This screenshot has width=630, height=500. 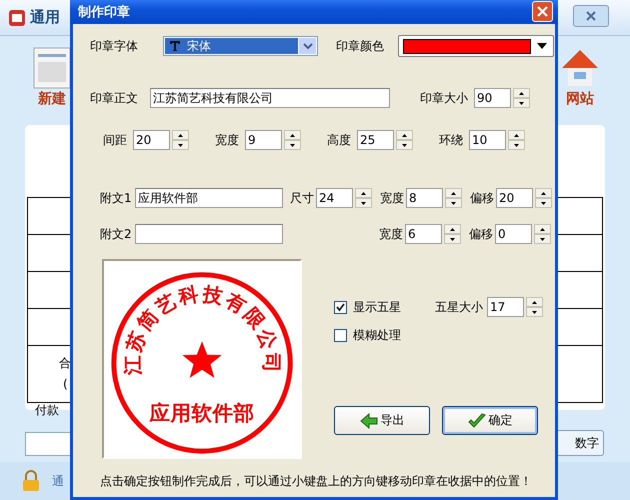 What do you see at coordinates (47, 410) in the screenshot?
I see `table-cell: 付款` at bounding box center [47, 410].